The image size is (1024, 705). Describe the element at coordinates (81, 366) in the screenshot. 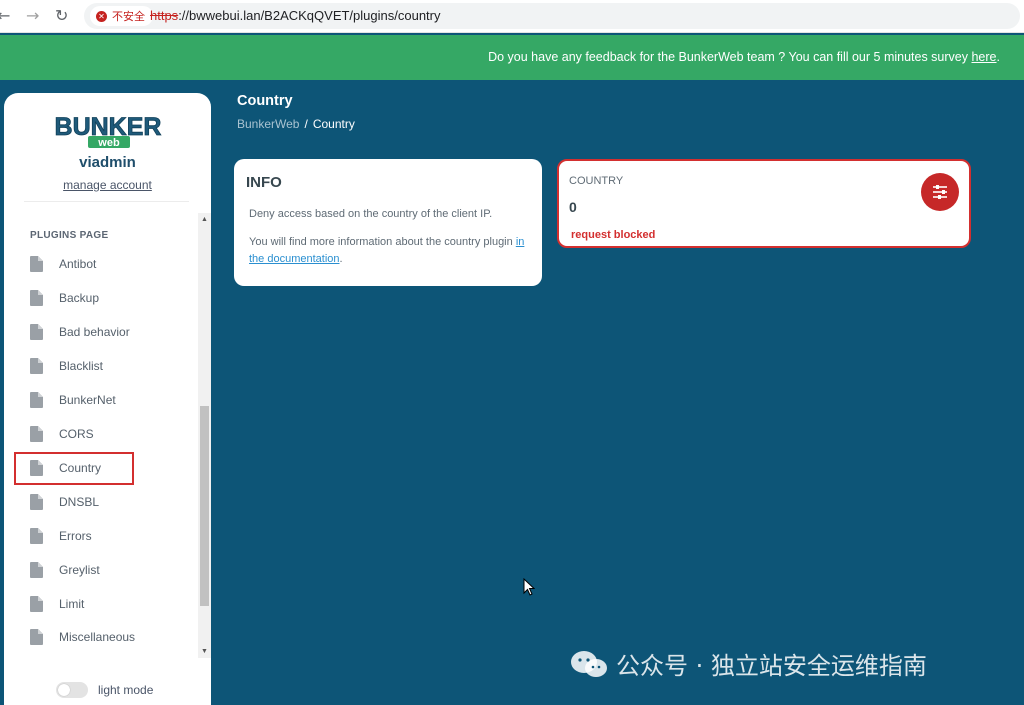

I see `sidebar-item-label: Blacklist` at that location.